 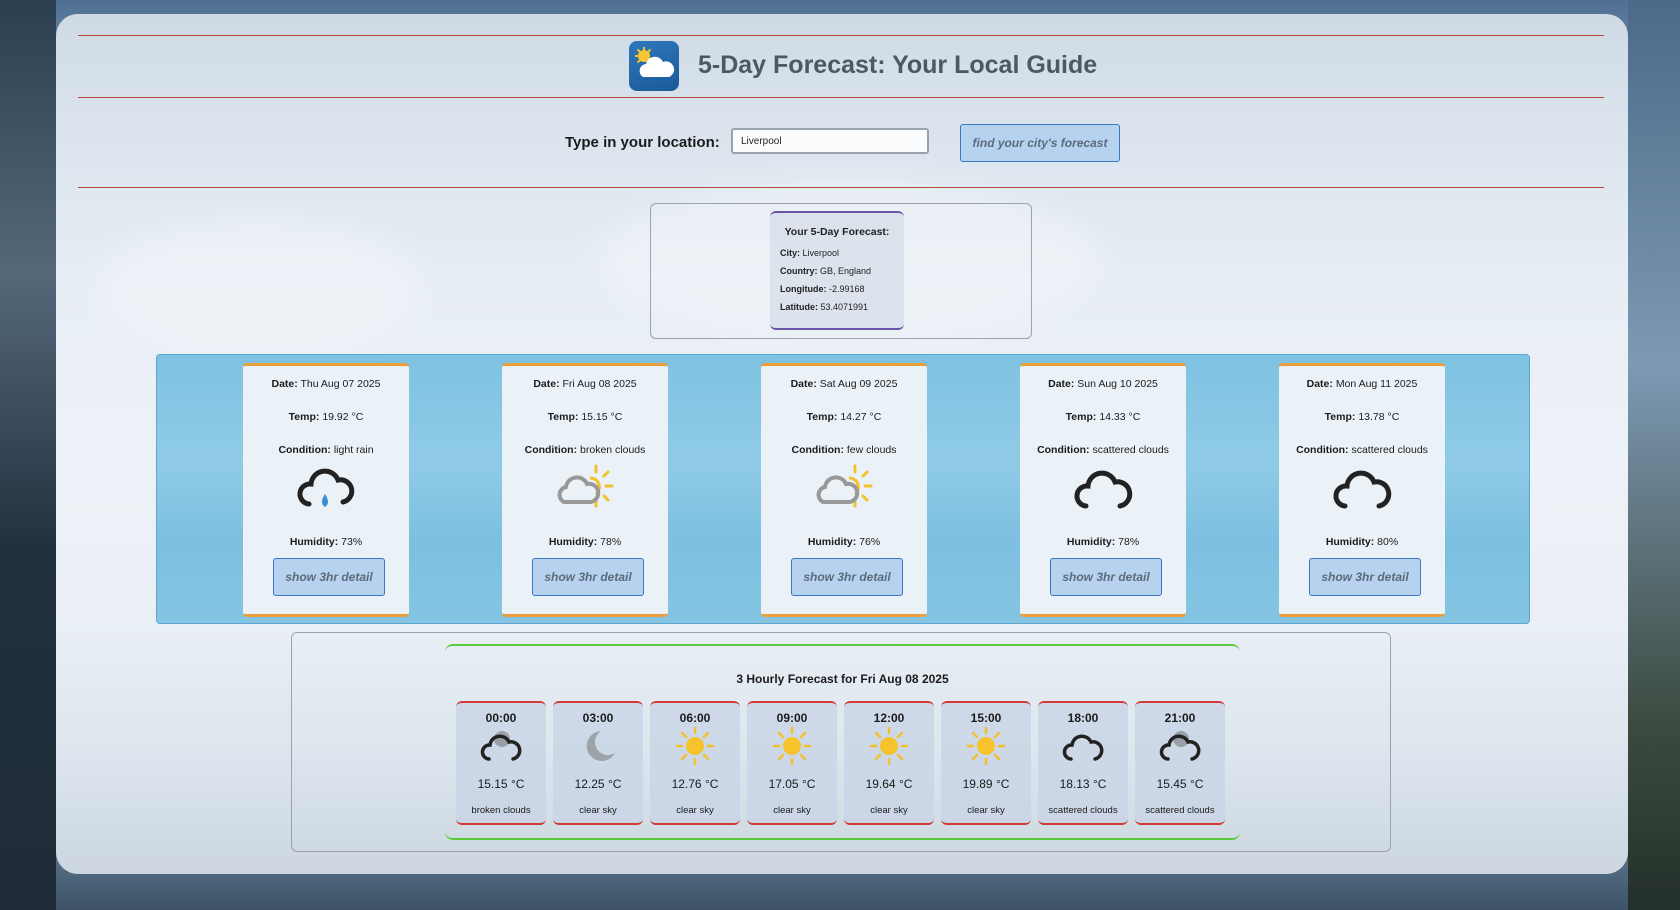 I want to click on hour-temp: 12.25 °C, so click(x=598, y=784).